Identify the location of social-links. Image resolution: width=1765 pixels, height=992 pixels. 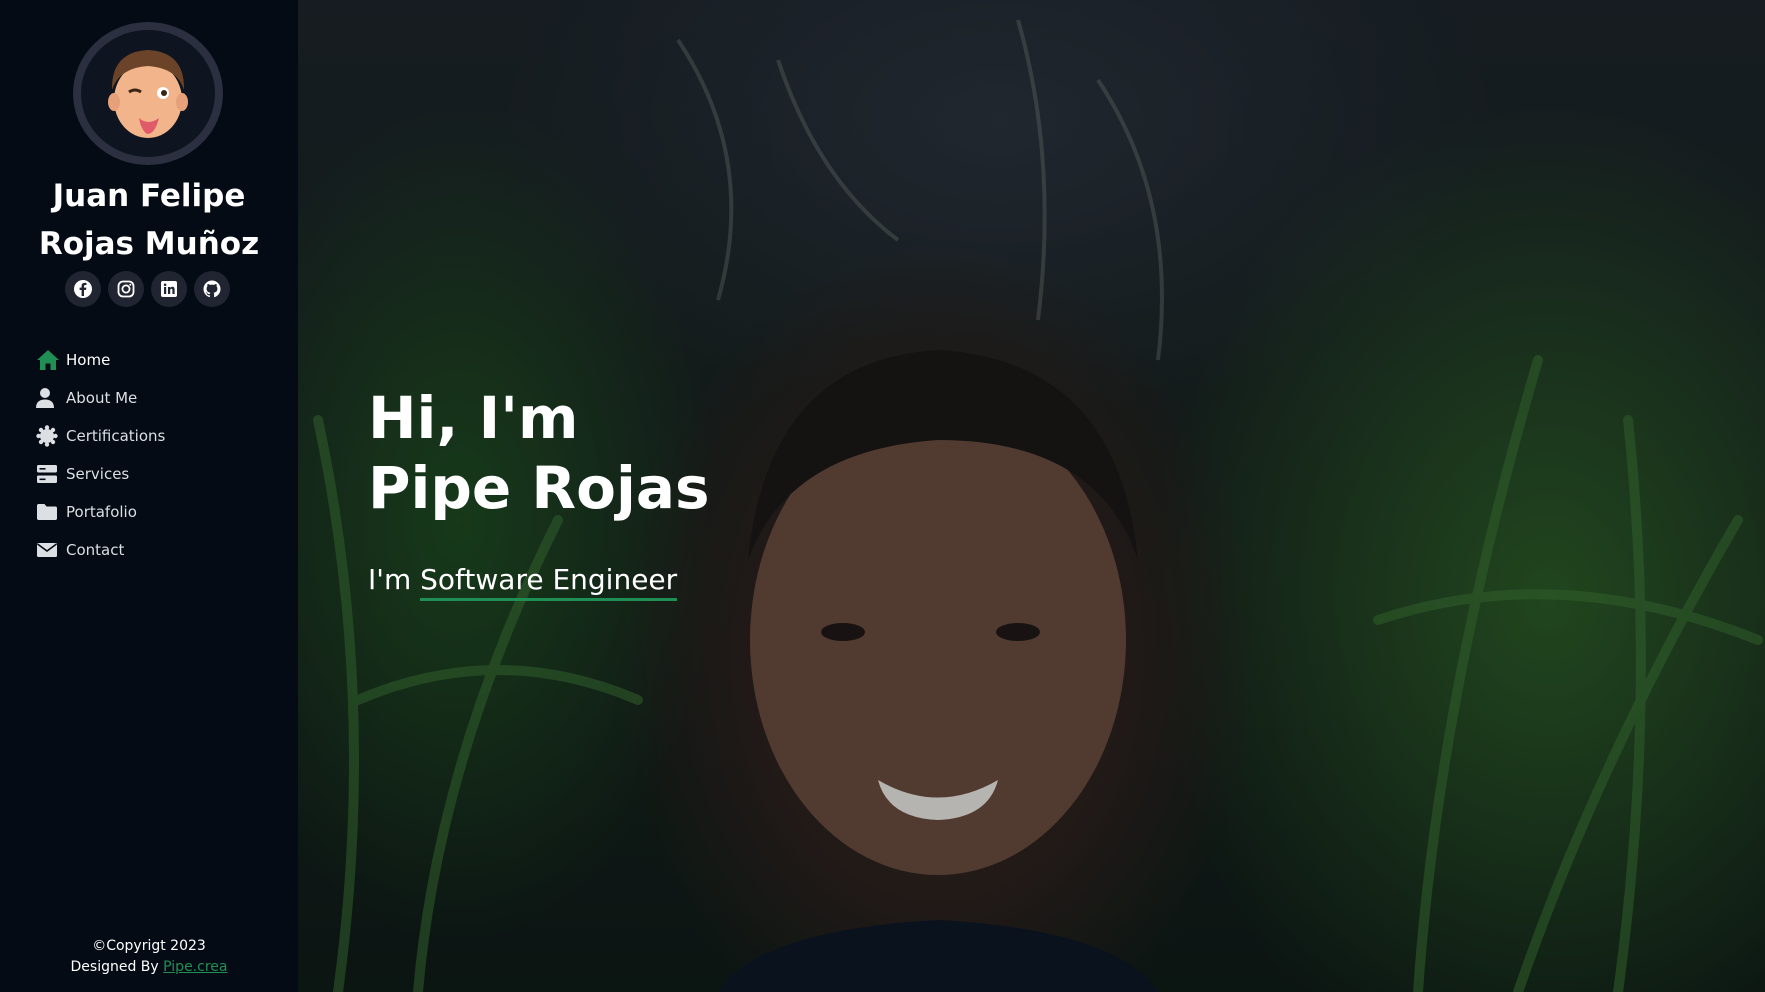
(147, 289).